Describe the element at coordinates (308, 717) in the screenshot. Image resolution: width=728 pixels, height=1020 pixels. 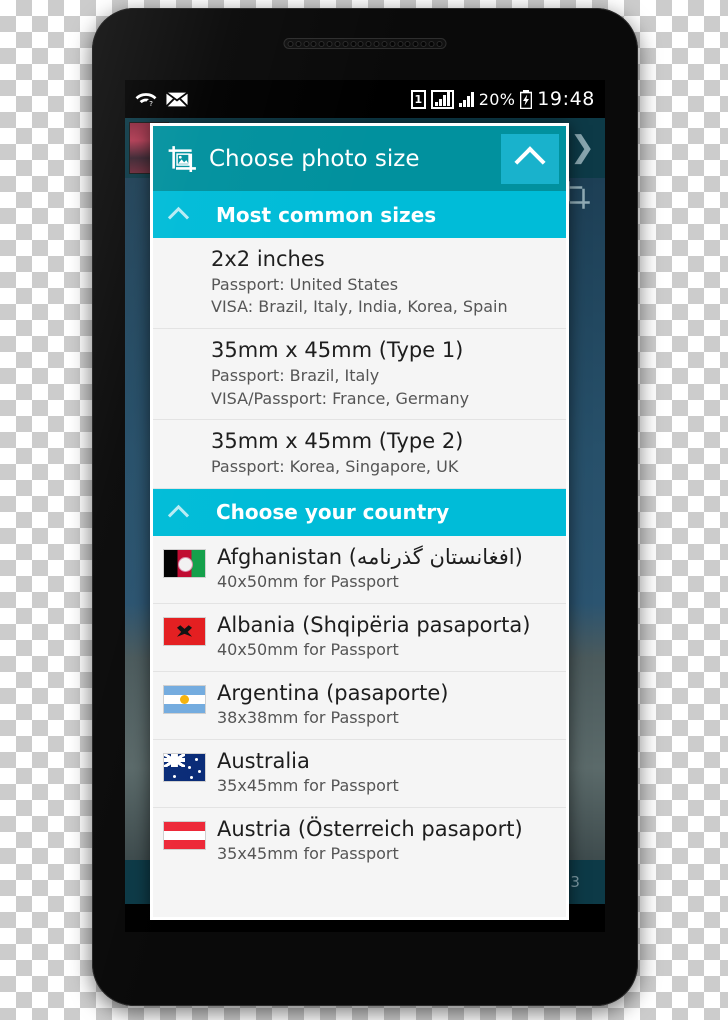
I see `country-size: 38x38mm for Passport` at that location.